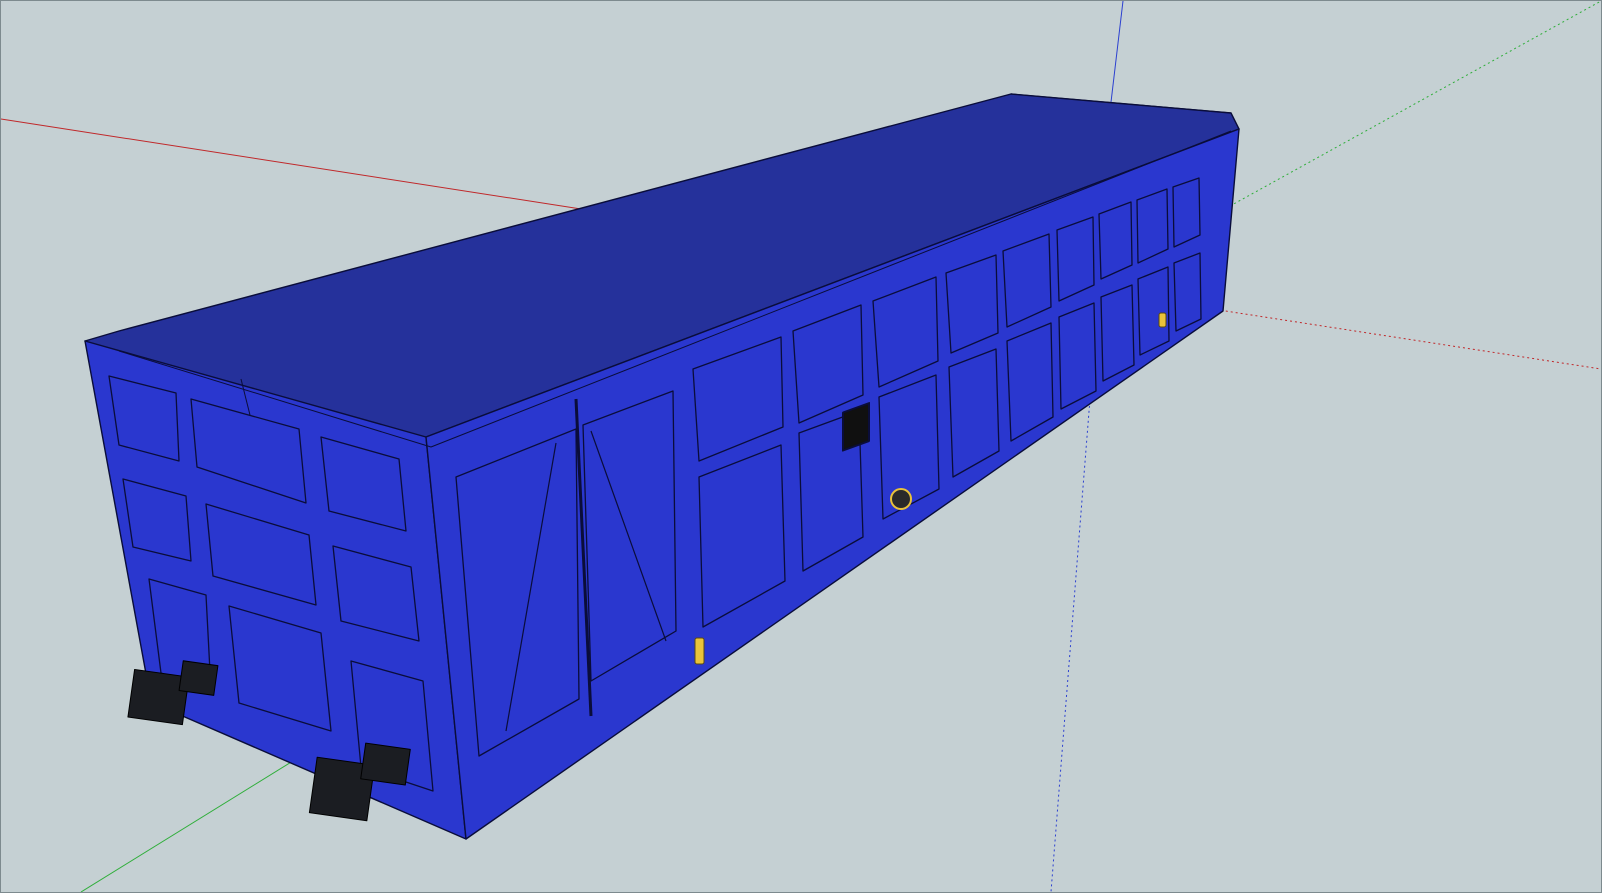  I want to click on bracket-icon, so click(699, 651).